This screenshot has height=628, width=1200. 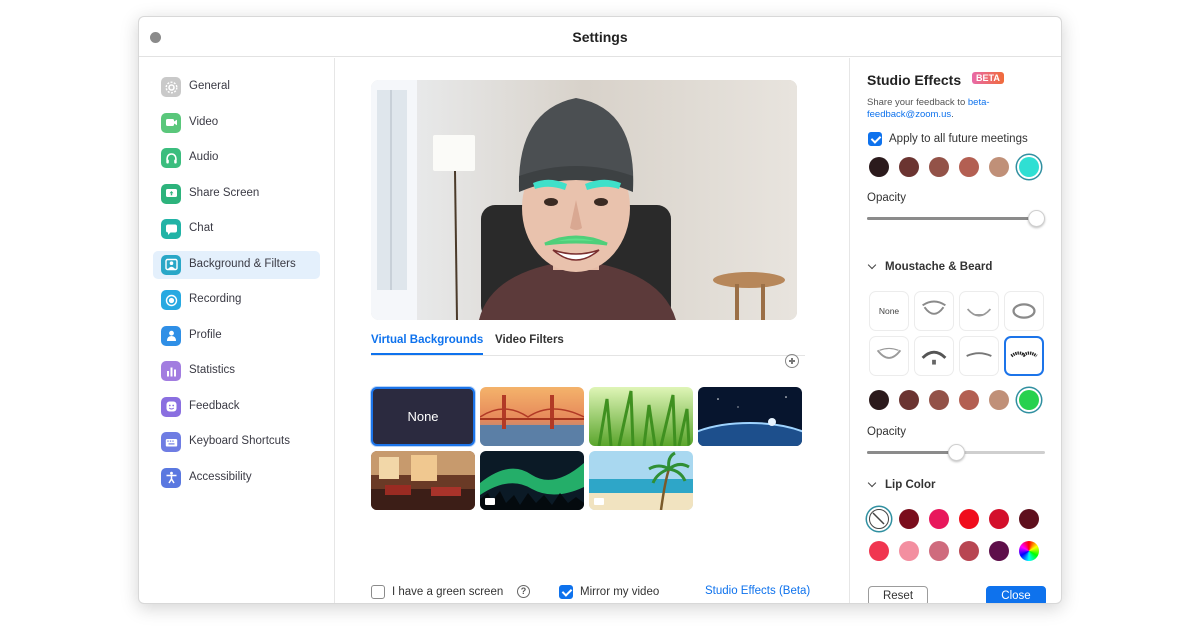 What do you see at coordinates (792, 361) in the screenshot?
I see `plus-circle-icon` at bounding box center [792, 361].